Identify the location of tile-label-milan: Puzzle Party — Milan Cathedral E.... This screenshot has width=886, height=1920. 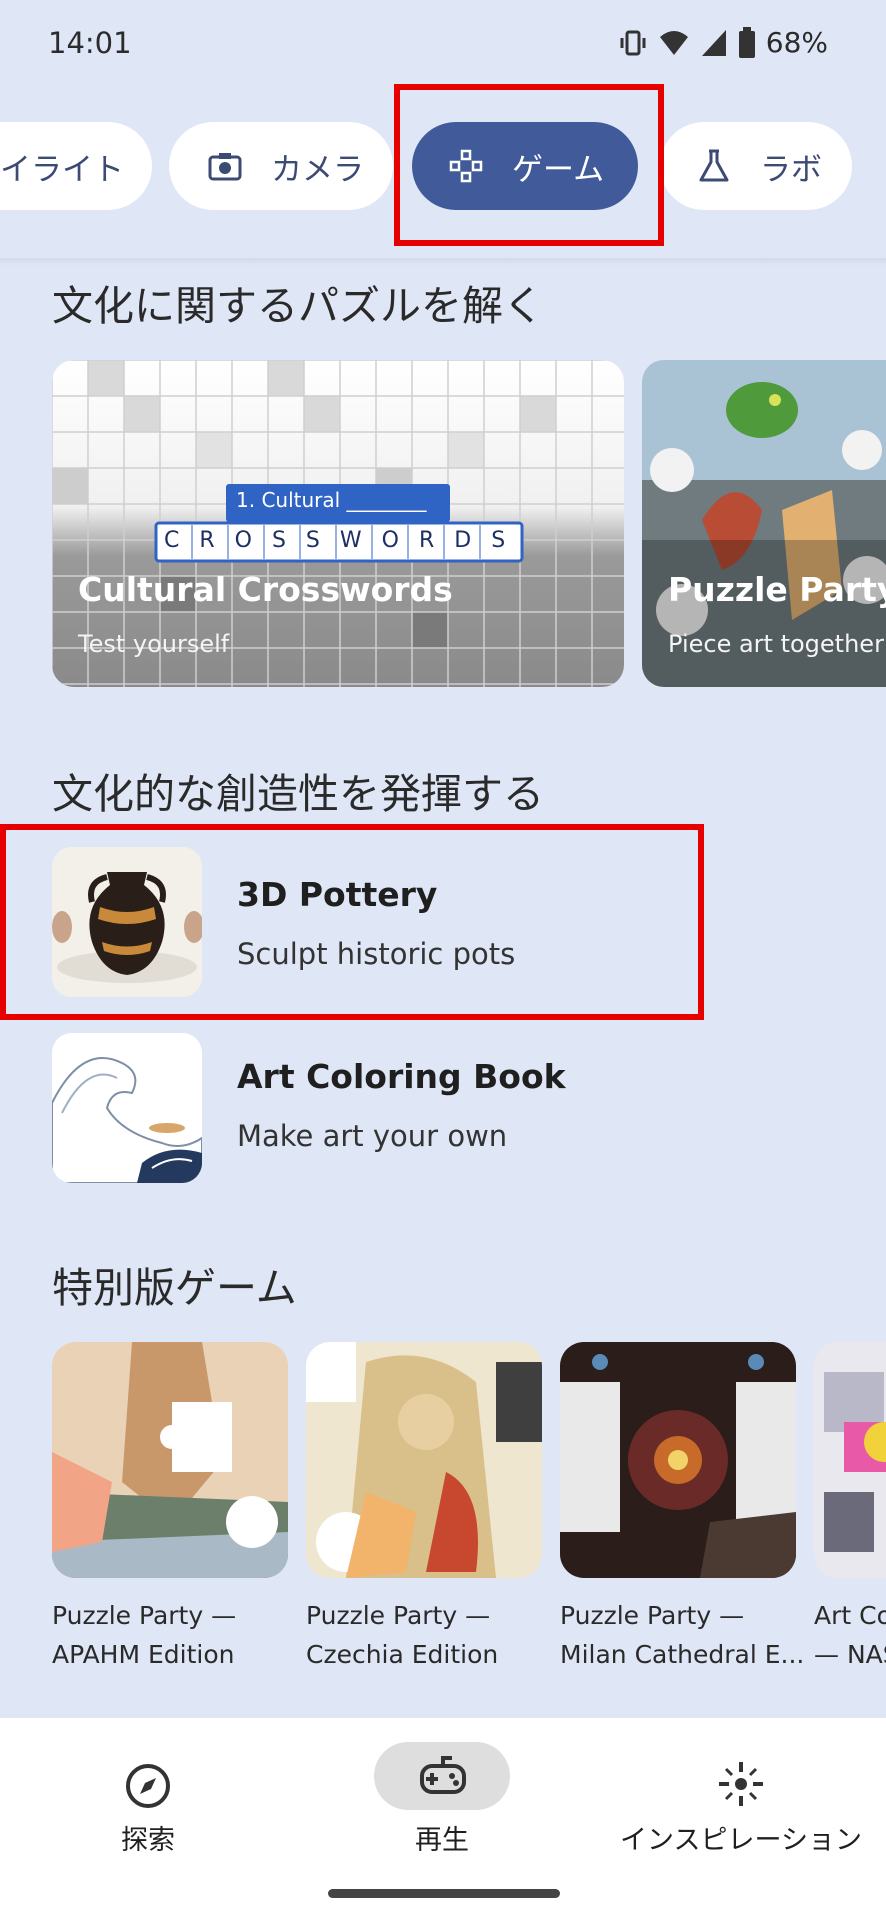
(682, 1635).